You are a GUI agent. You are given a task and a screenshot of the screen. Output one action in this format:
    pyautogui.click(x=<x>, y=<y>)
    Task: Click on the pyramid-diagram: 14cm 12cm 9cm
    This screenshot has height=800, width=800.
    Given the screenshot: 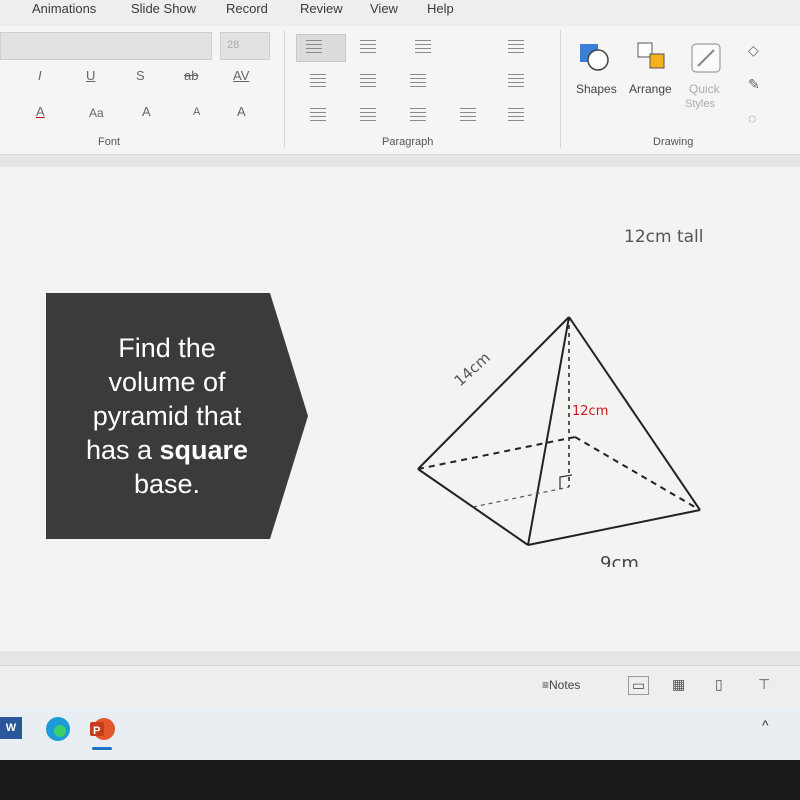 What is the action you would take?
    pyautogui.click(x=559, y=441)
    